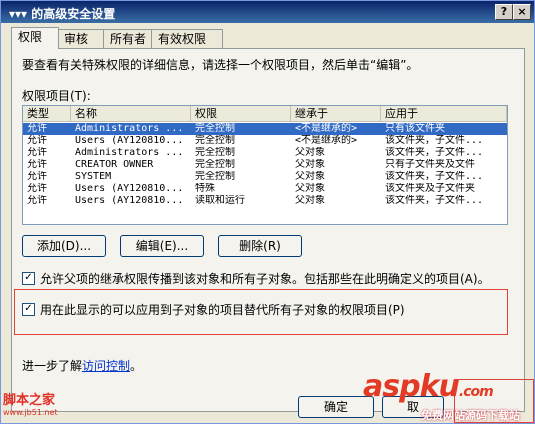  What do you see at coordinates (444, 113) in the screenshot?
I see `column-header-apply-to: 应用于` at bounding box center [444, 113].